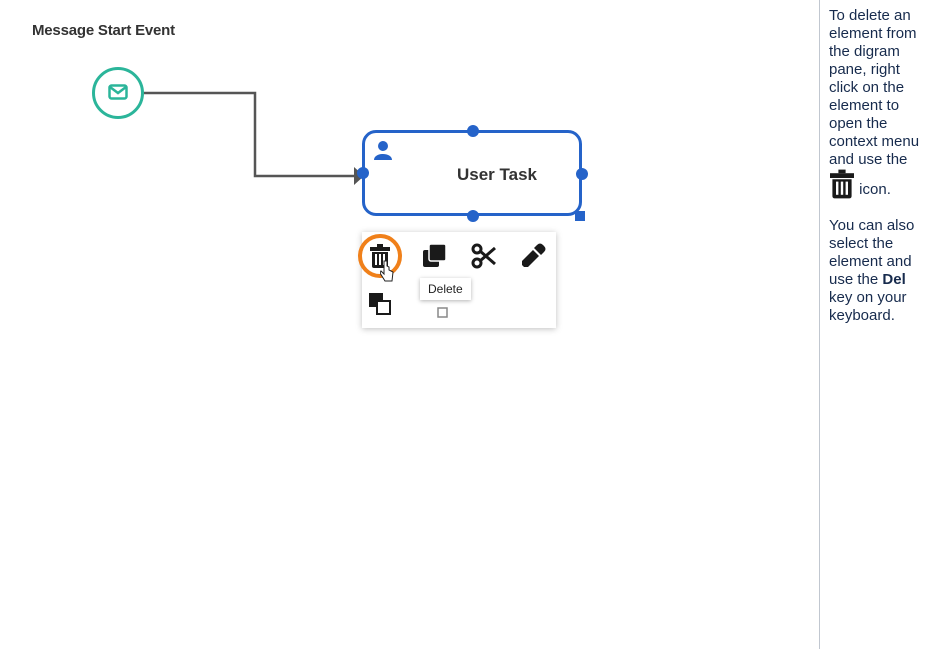 This screenshot has height=649, width=935. I want to click on task-label: User Task, so click(497, 174).